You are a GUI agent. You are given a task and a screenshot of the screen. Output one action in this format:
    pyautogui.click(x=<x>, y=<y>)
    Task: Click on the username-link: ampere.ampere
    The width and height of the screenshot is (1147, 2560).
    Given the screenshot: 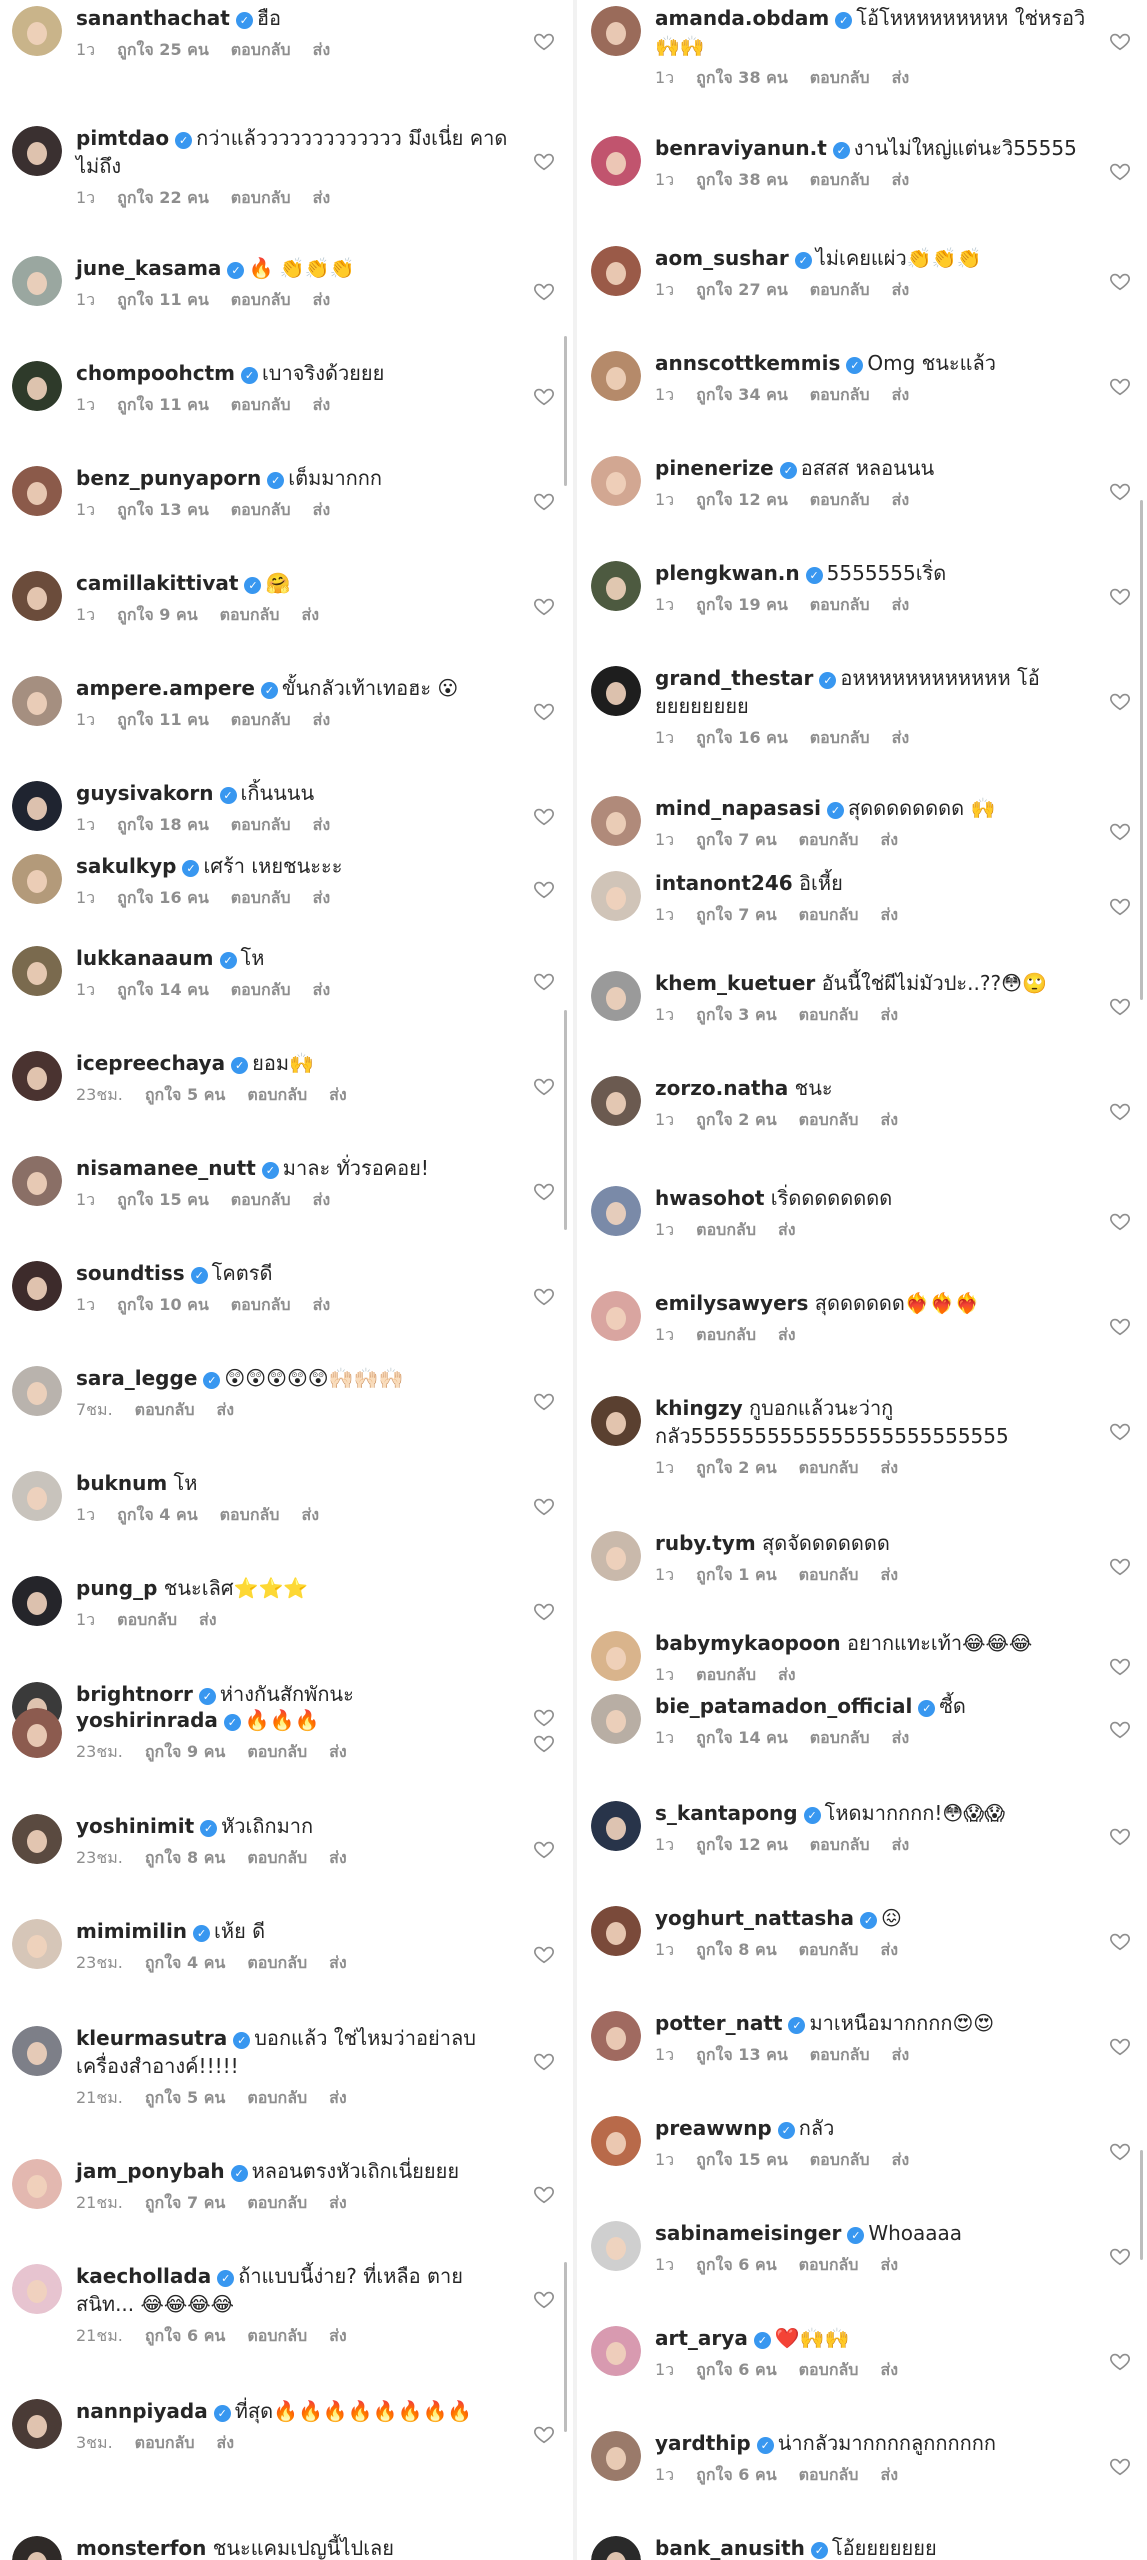 What is the action you would take?
    pyautogui.click(x=165, y=688)
    